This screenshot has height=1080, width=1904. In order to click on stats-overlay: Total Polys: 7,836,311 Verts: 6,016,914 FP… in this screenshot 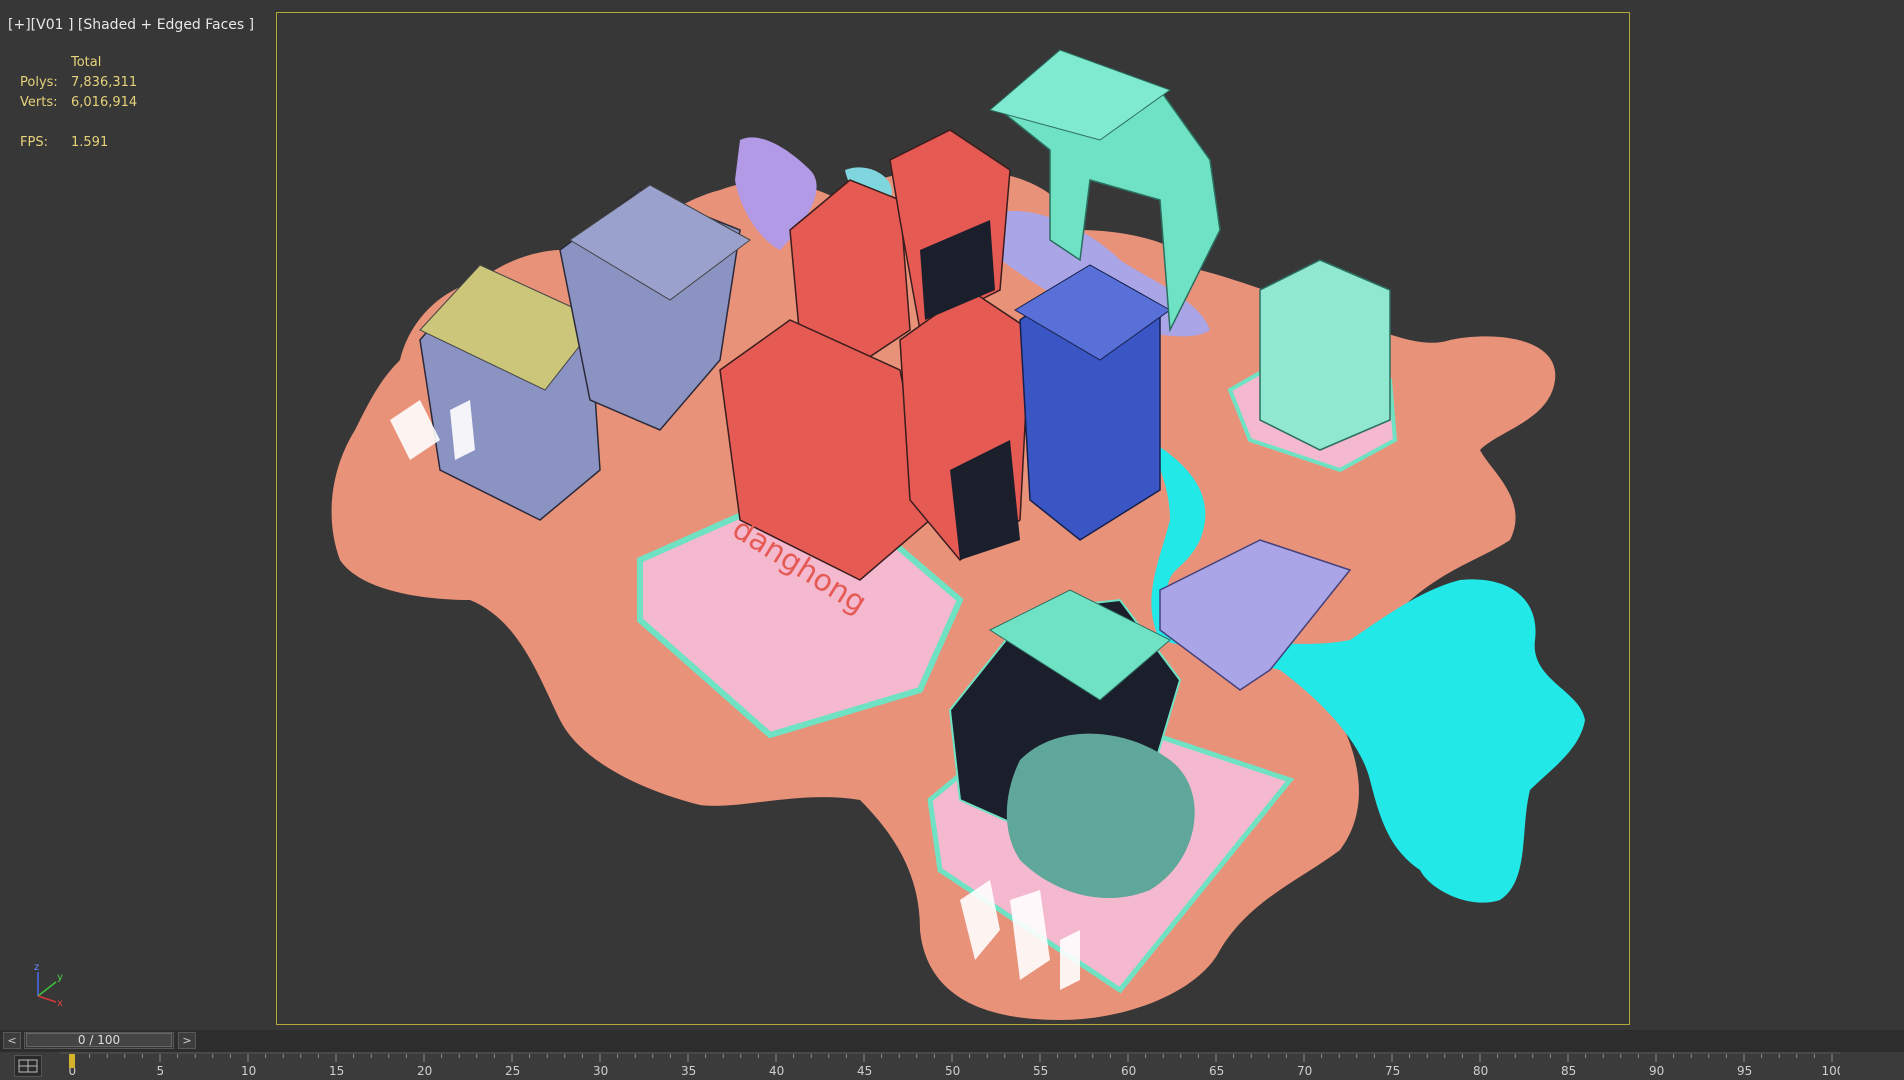, I will do `click(78, 103)`.